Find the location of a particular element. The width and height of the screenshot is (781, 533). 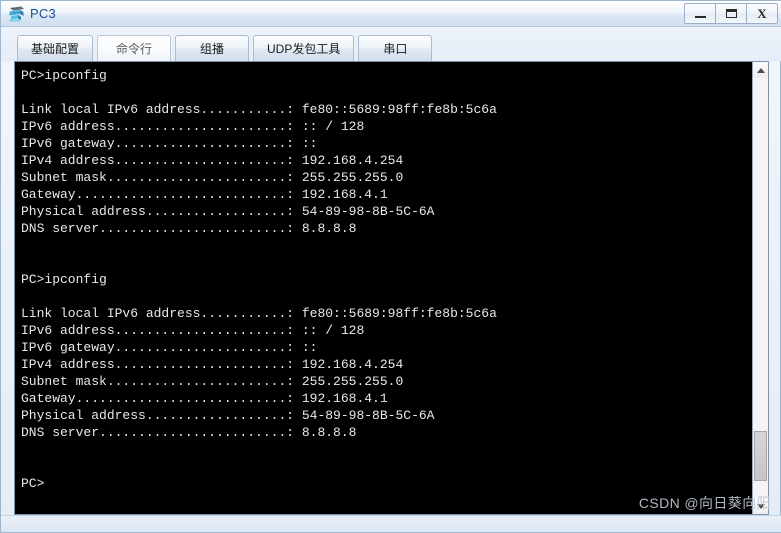

tab-label: 基础配置 is located at coordinates (55, 49).